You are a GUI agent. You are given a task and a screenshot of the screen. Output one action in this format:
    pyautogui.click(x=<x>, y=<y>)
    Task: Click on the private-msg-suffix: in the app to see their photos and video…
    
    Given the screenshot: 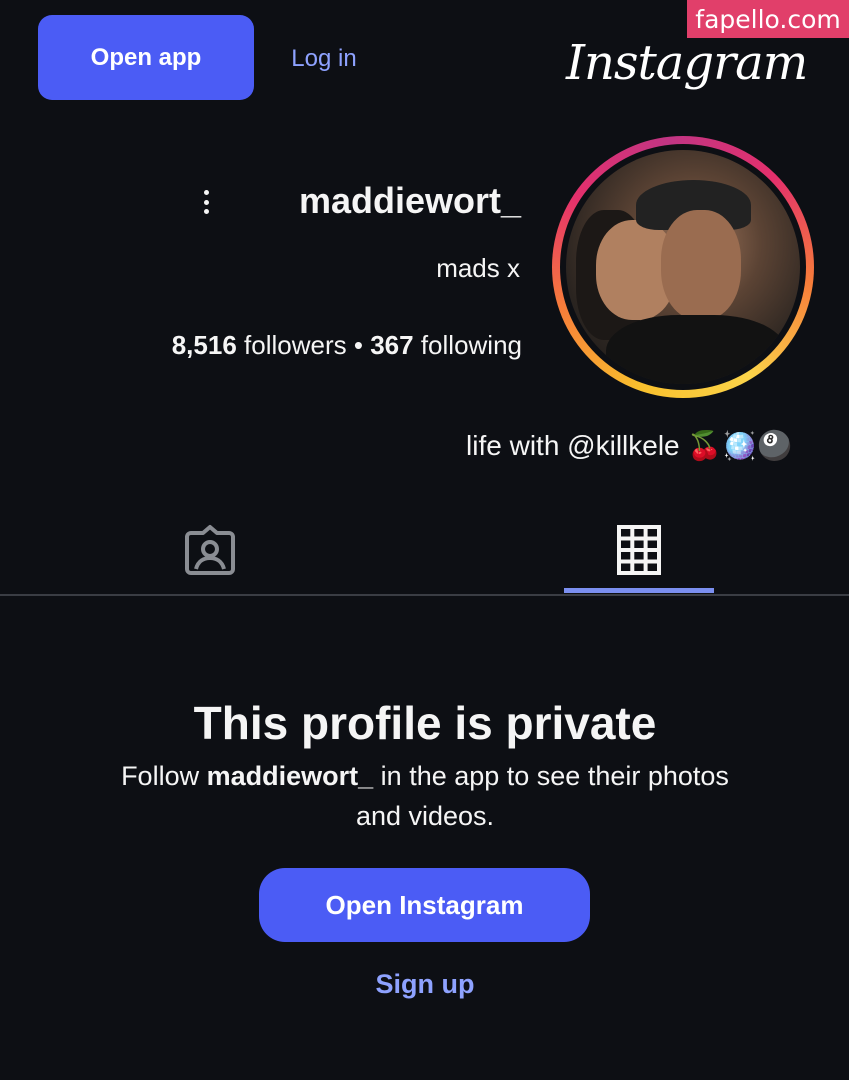 What is the action you would take?
    pyautogui.click(x=542, y=796)
    